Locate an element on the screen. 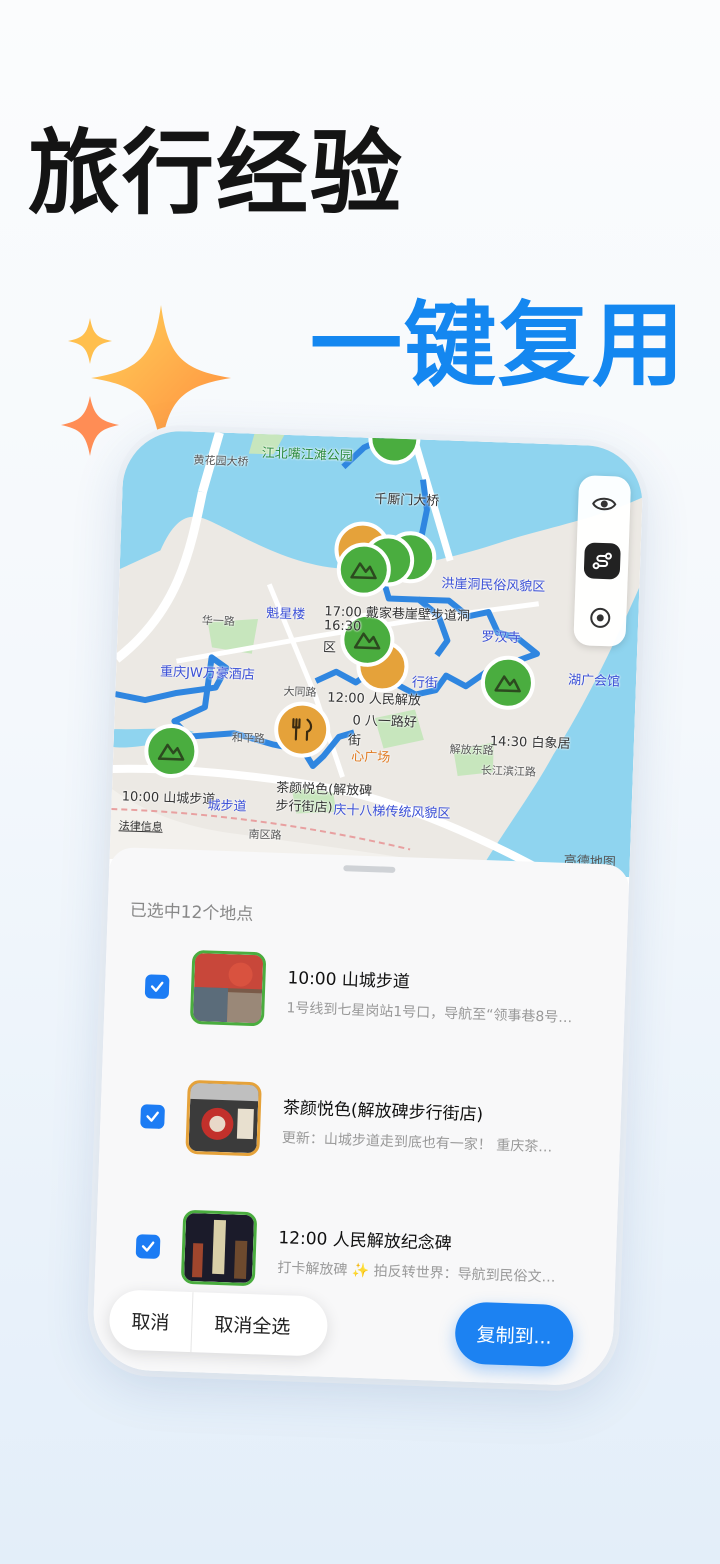  map-label: 黄花园大桥 is located at coordinates (221, 461).